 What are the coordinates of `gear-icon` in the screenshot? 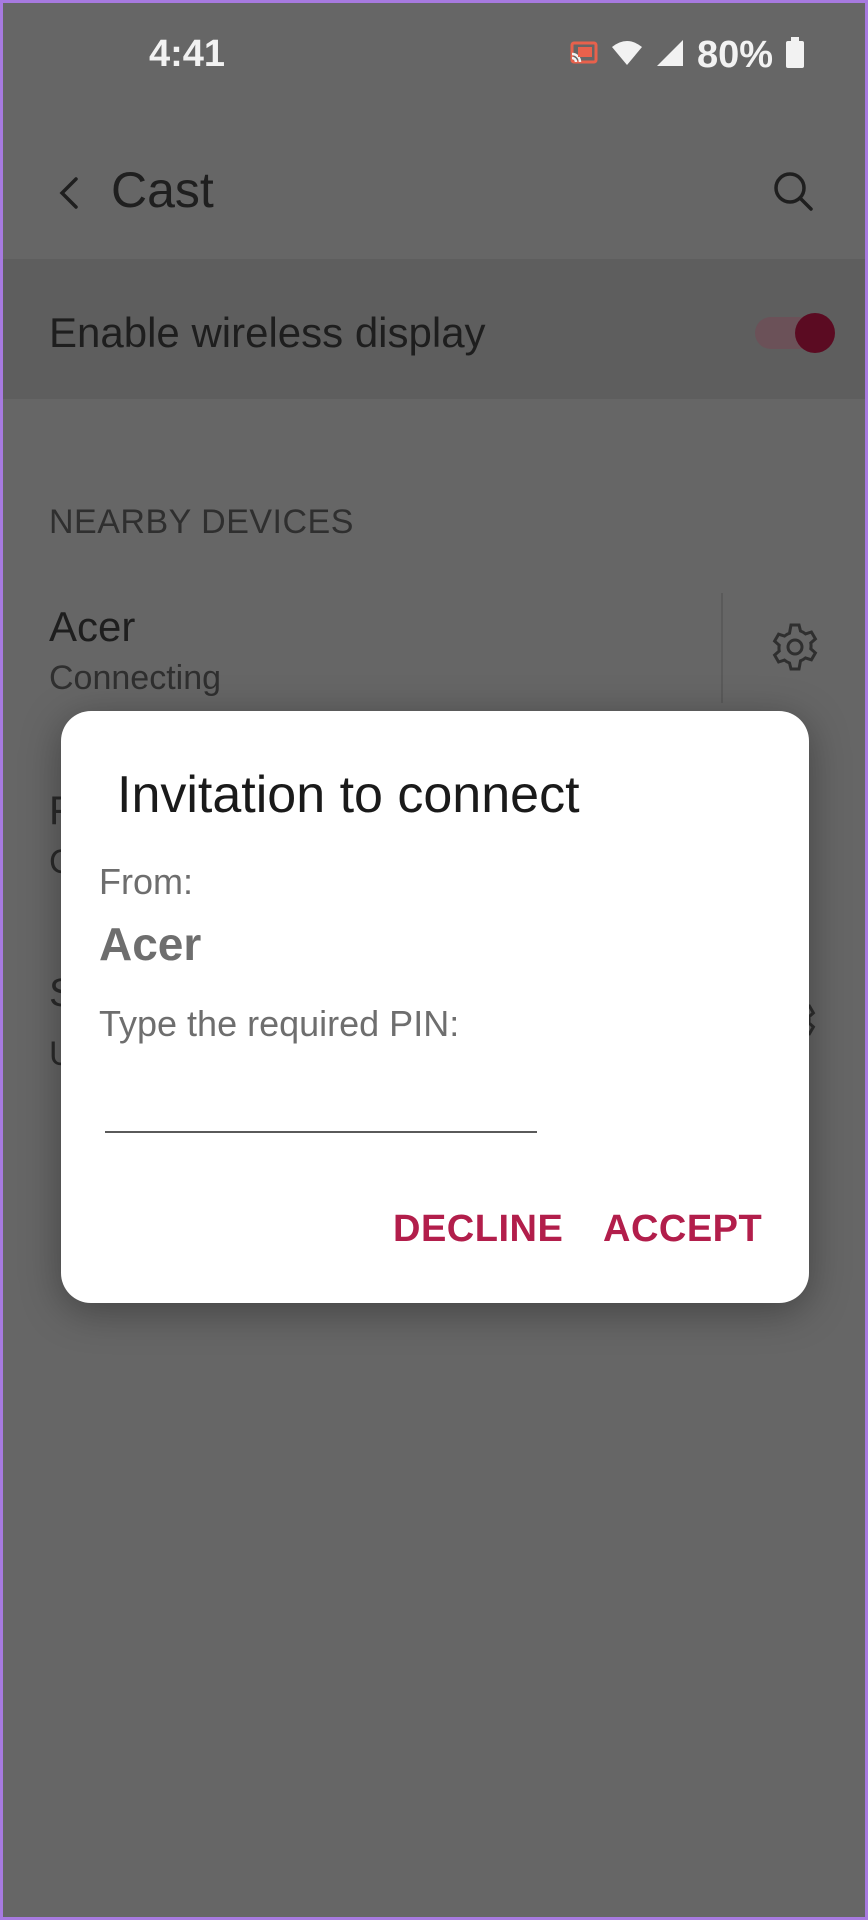 It's located at (795, 647).